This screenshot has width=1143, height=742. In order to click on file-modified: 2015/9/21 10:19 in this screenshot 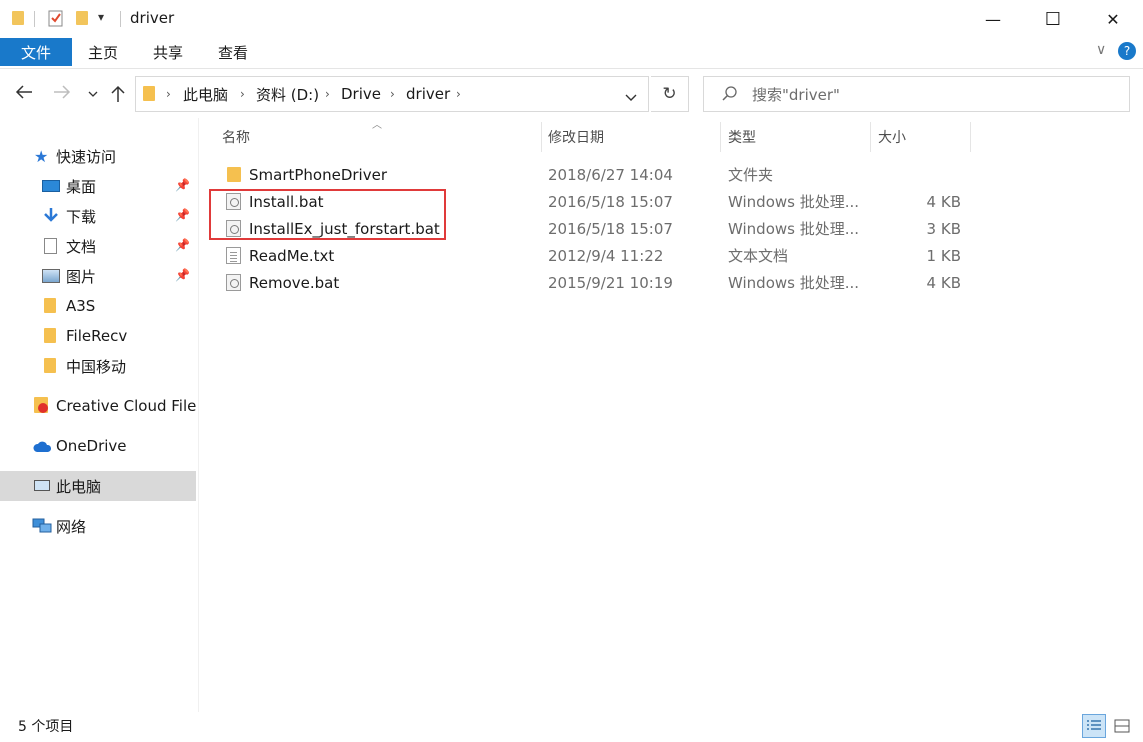, I will do `click(610, 282)`.